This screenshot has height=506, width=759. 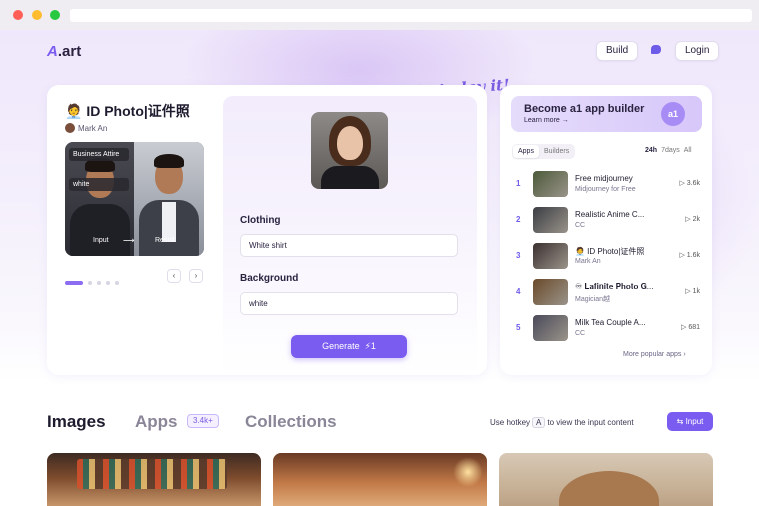 I want to click on a1-badge-icon: a1, so click(x=673, y=114).